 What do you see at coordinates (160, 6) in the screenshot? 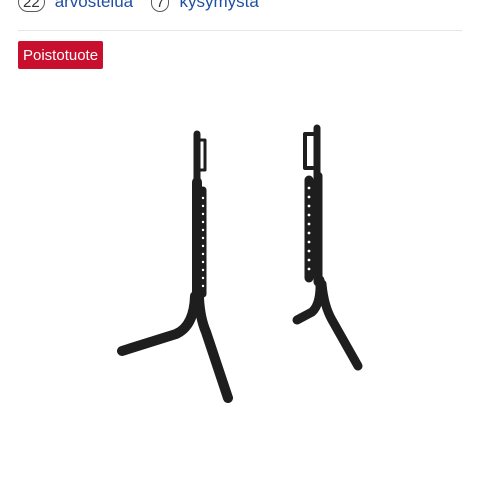
I see `questions-count: 7` at bounding box center [160, 6].